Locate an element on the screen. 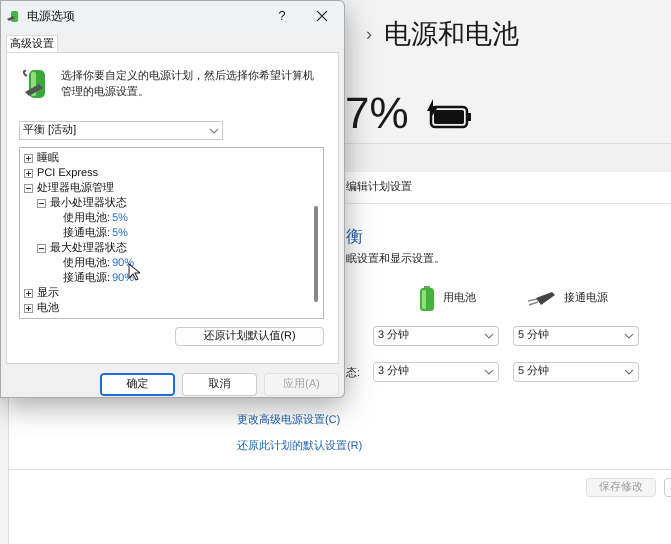 The image size is (671, 544). column-label: 用电池 is located at coordinates (459, 298).